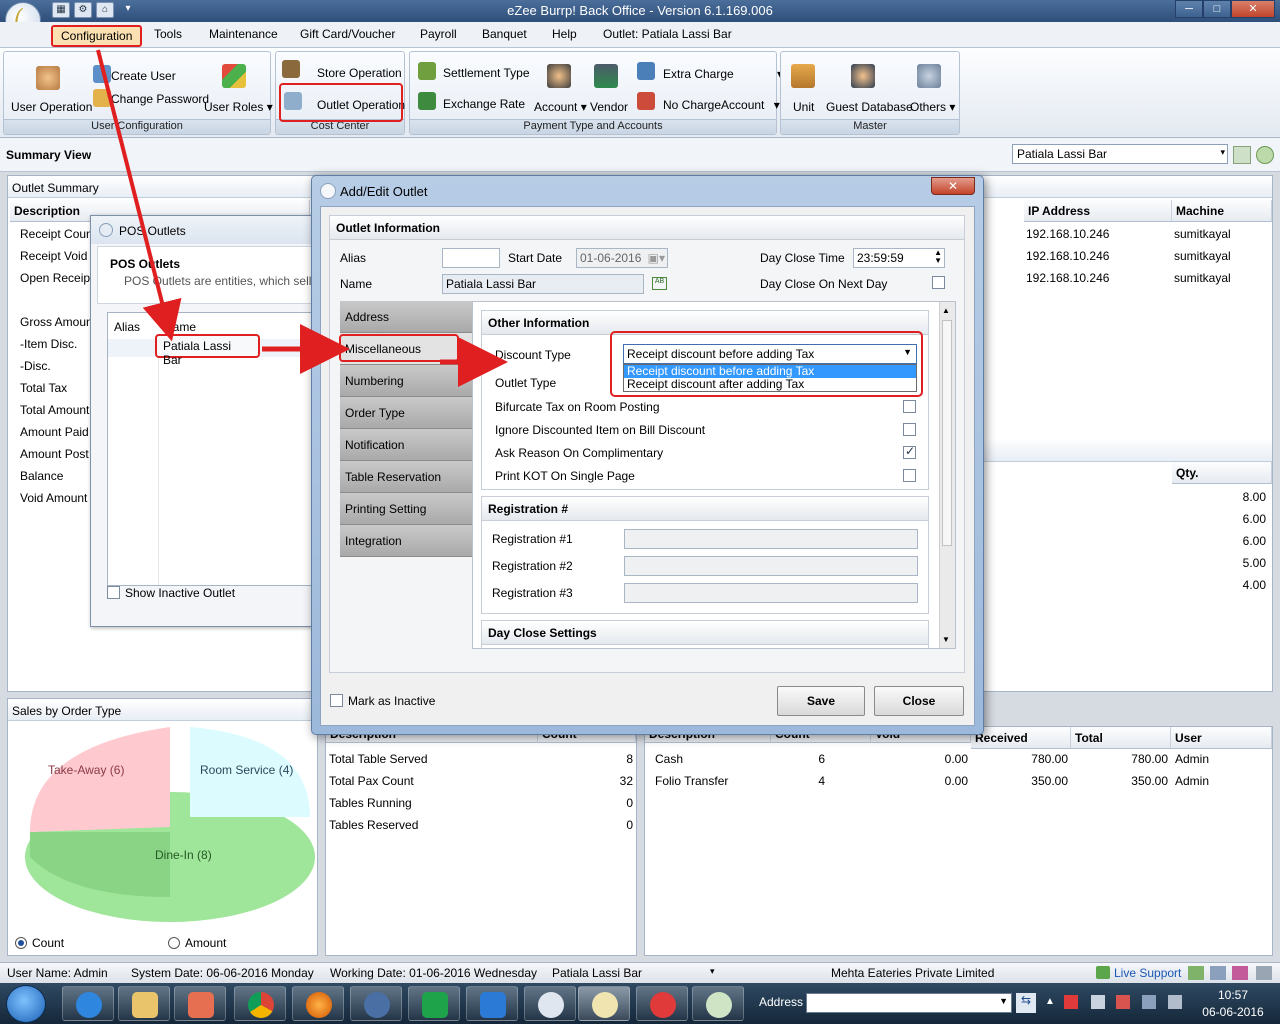  Describe the element at coordinates (938, 282) in the screenshot. I see `day-close-next-checkbox` at that location.